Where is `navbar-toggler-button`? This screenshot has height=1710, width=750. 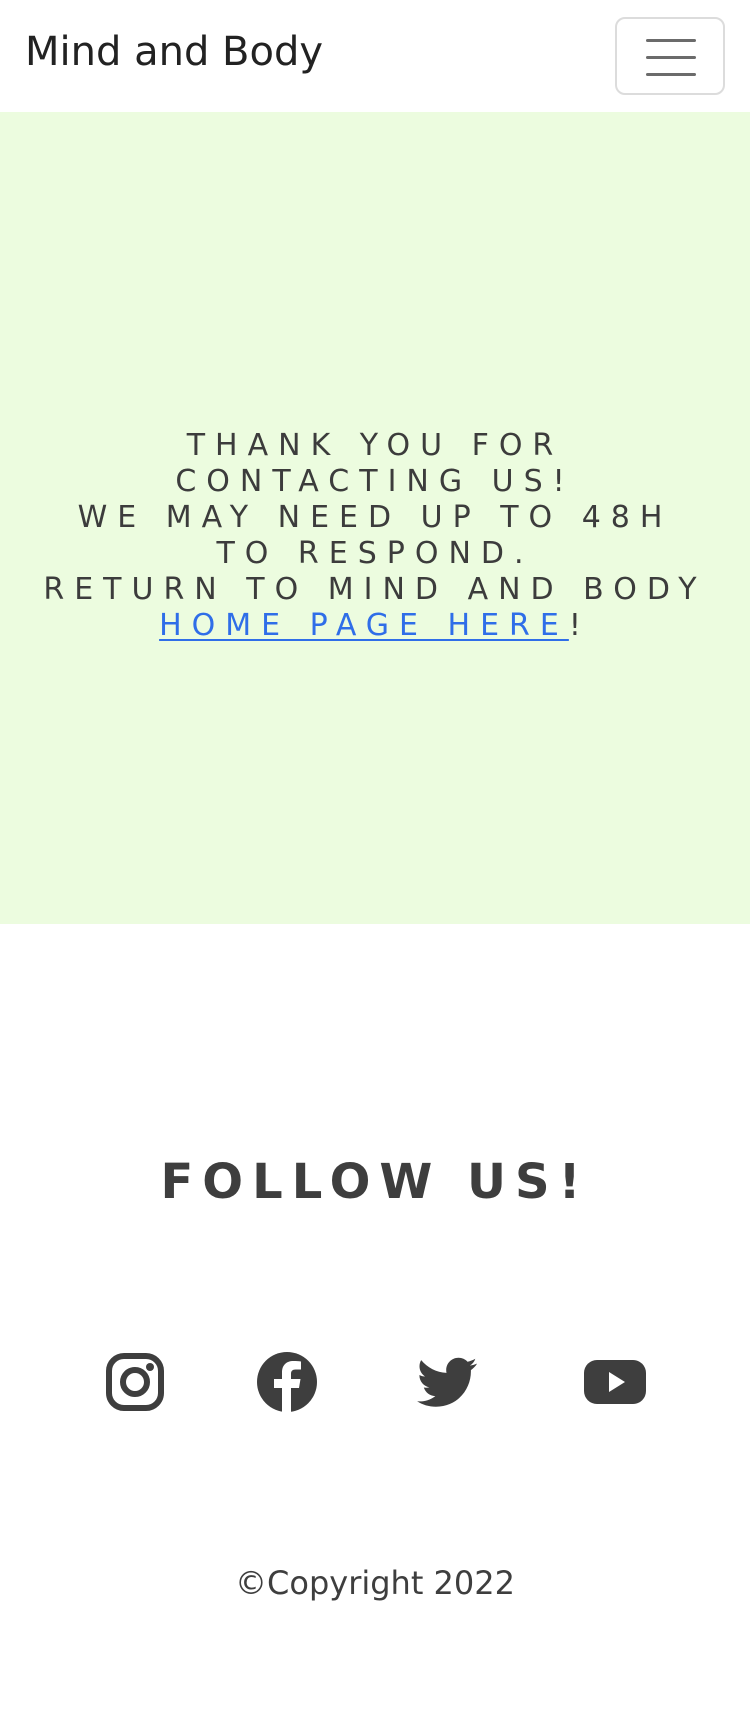
navbar-toggler-button is located at coordinates (670, 56).